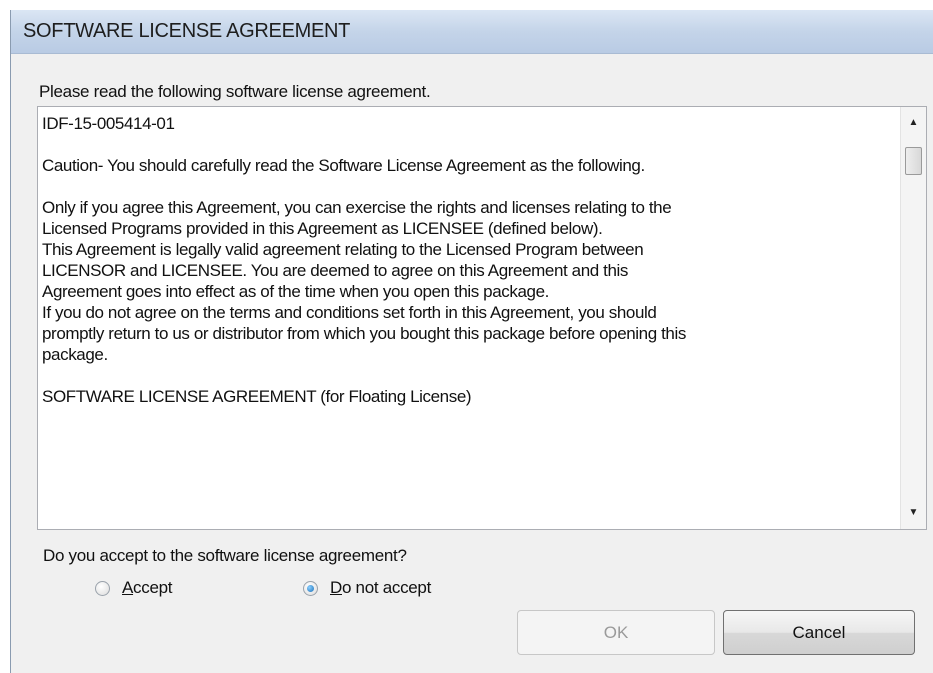 Image resolution: width=933 pixels, height=673 pixels. What do you see at coordinates (913, 318) in the screenshot?
I see `vertical-scrollbar: ▲ ▼` at bounding box center [913, 318].